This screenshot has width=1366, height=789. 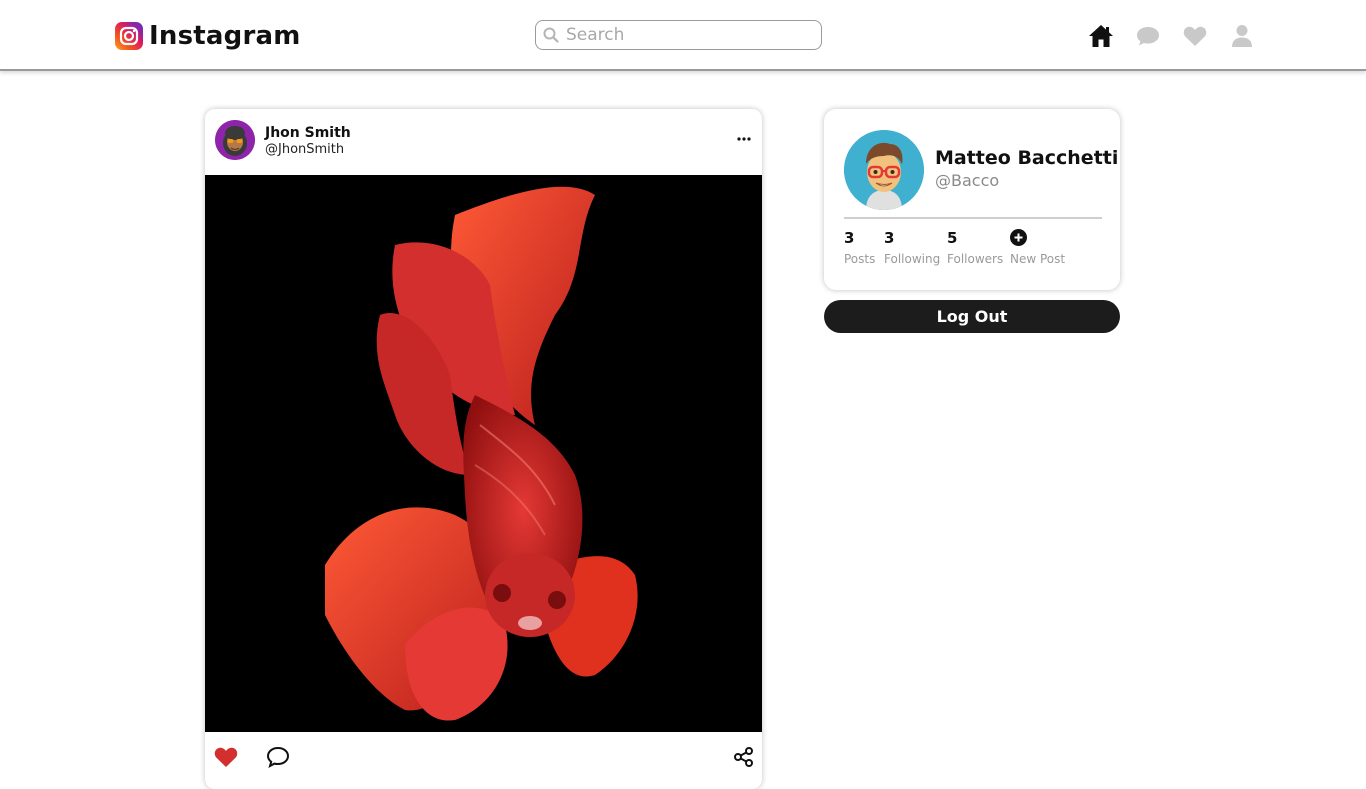 I want to click on posts-count: 3, so click(x=849, y=238).